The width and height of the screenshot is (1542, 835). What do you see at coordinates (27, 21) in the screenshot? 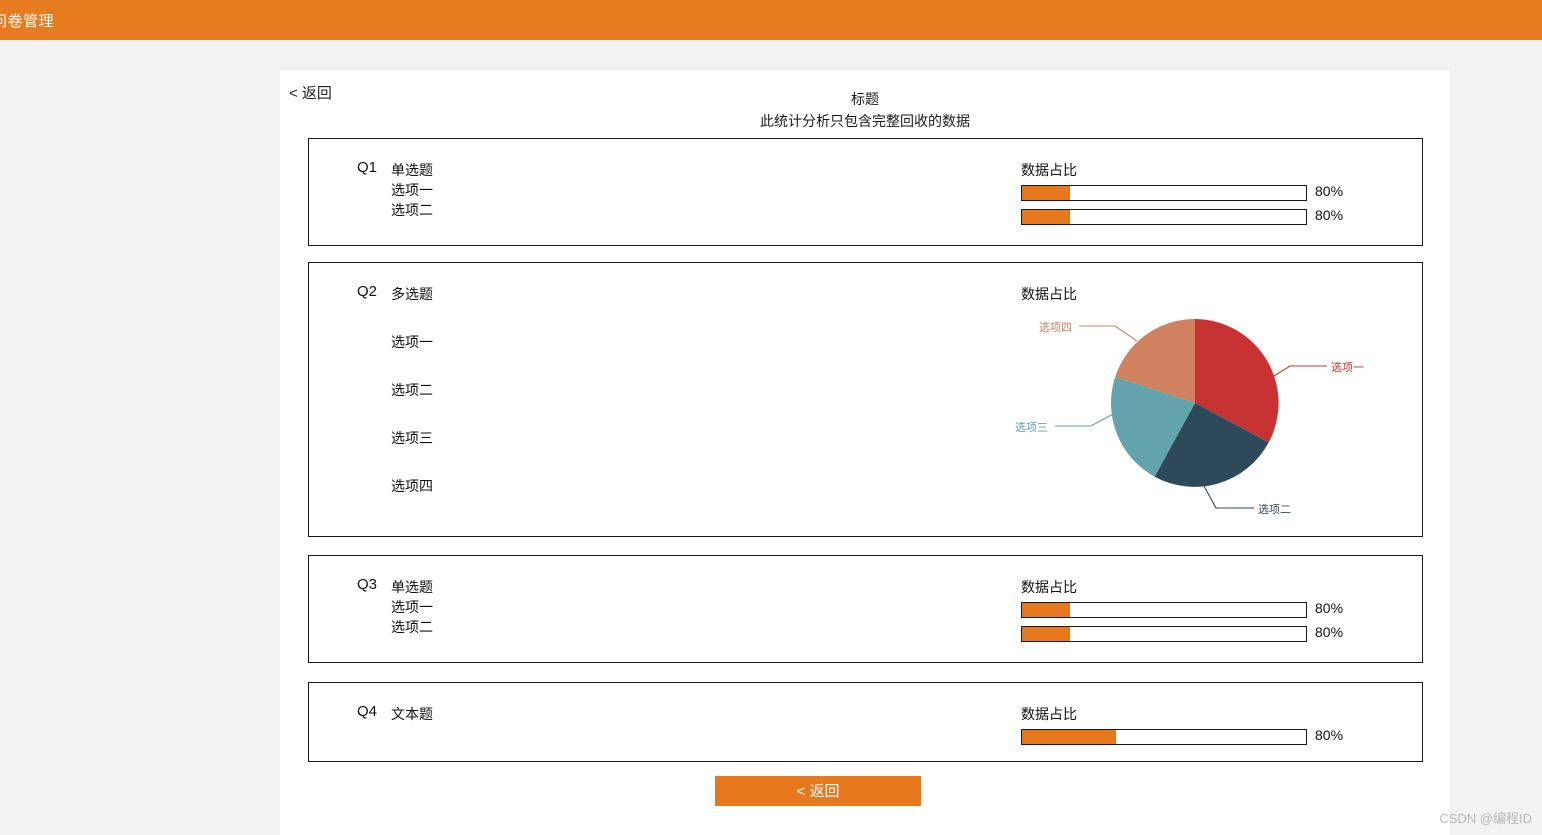
I see `app-title: 问卷管理` at bounding box center [27, 21].